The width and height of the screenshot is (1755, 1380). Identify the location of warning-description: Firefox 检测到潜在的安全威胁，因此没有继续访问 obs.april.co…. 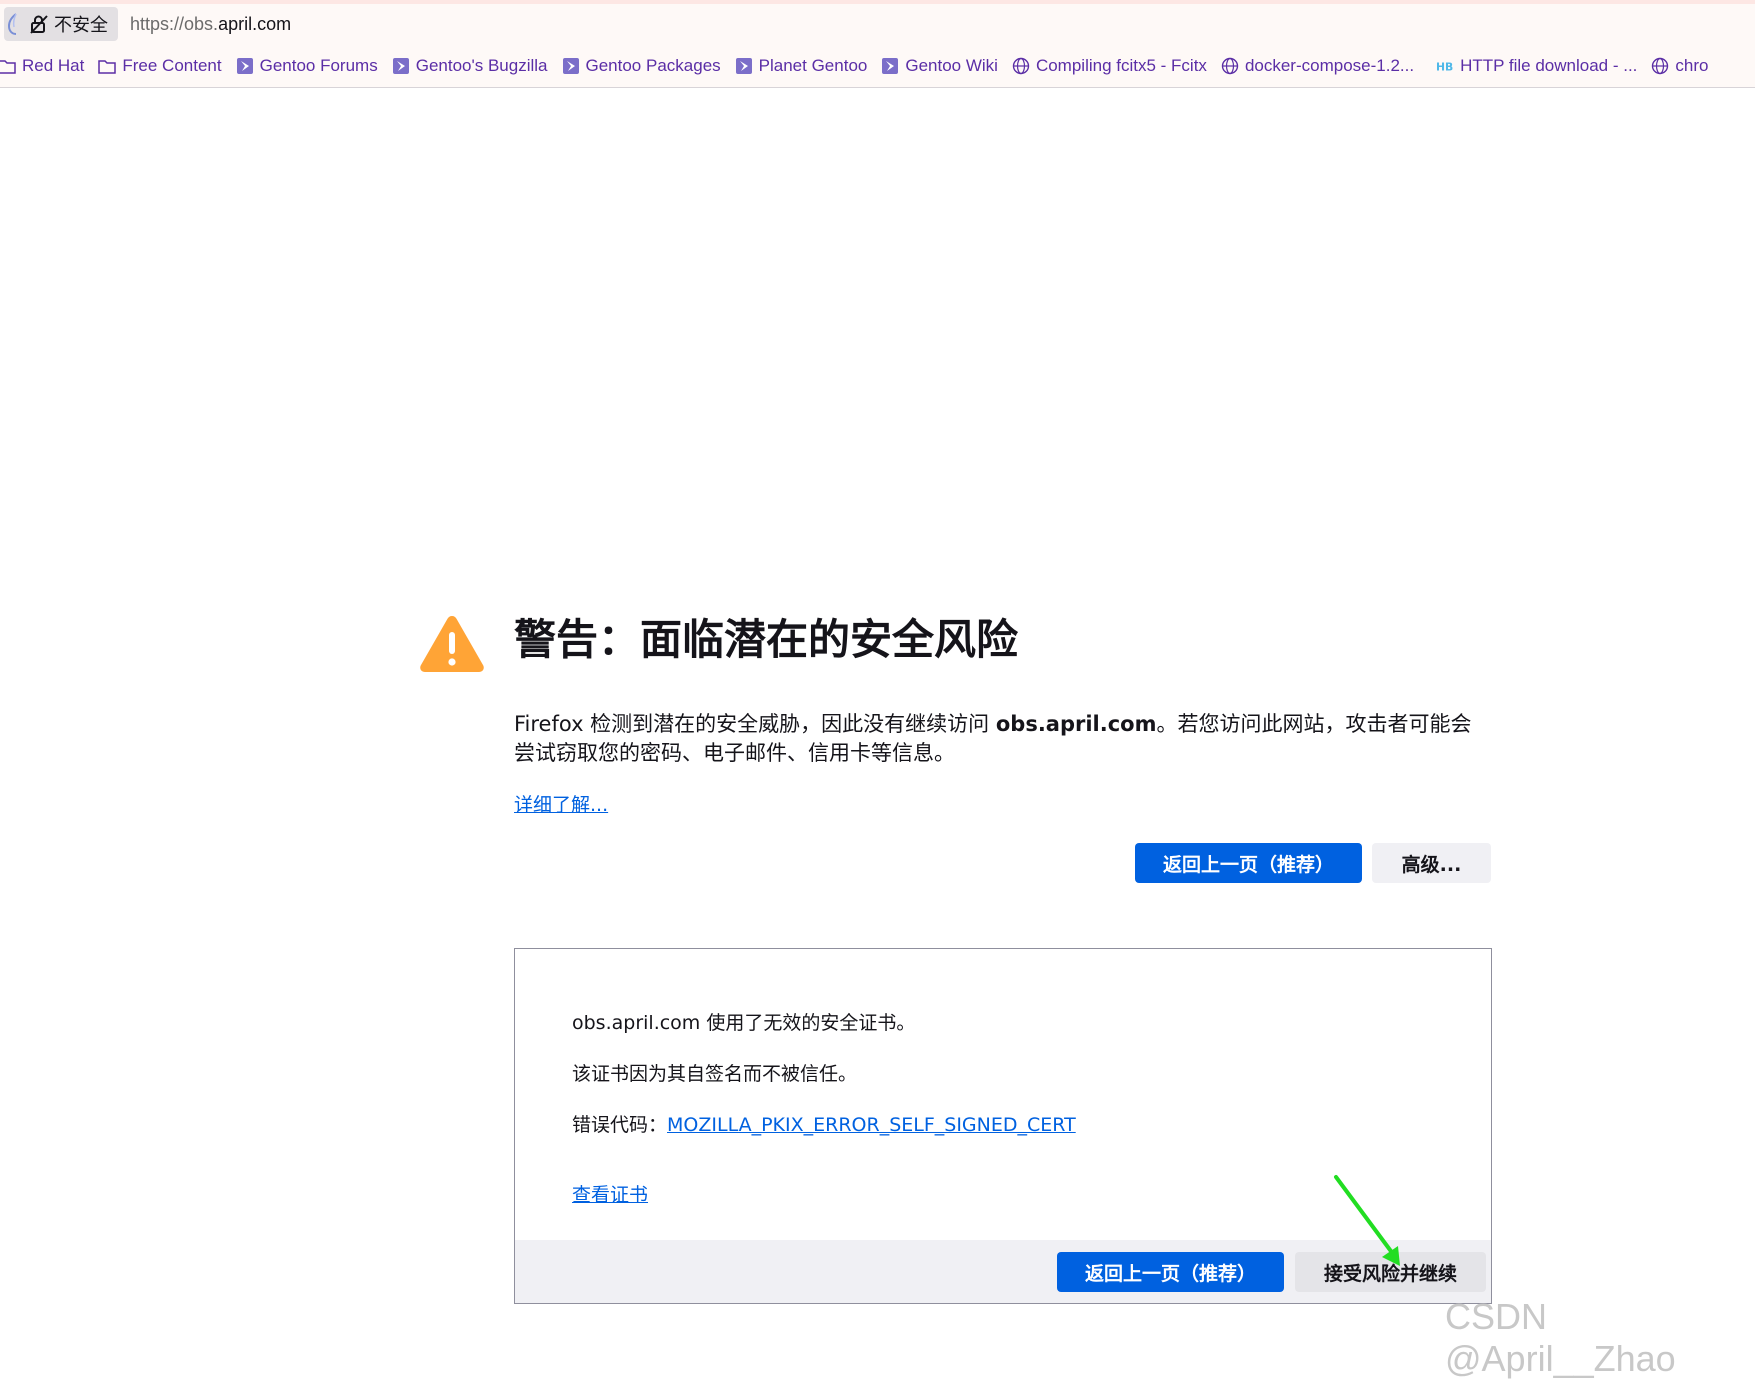
(999, 739).